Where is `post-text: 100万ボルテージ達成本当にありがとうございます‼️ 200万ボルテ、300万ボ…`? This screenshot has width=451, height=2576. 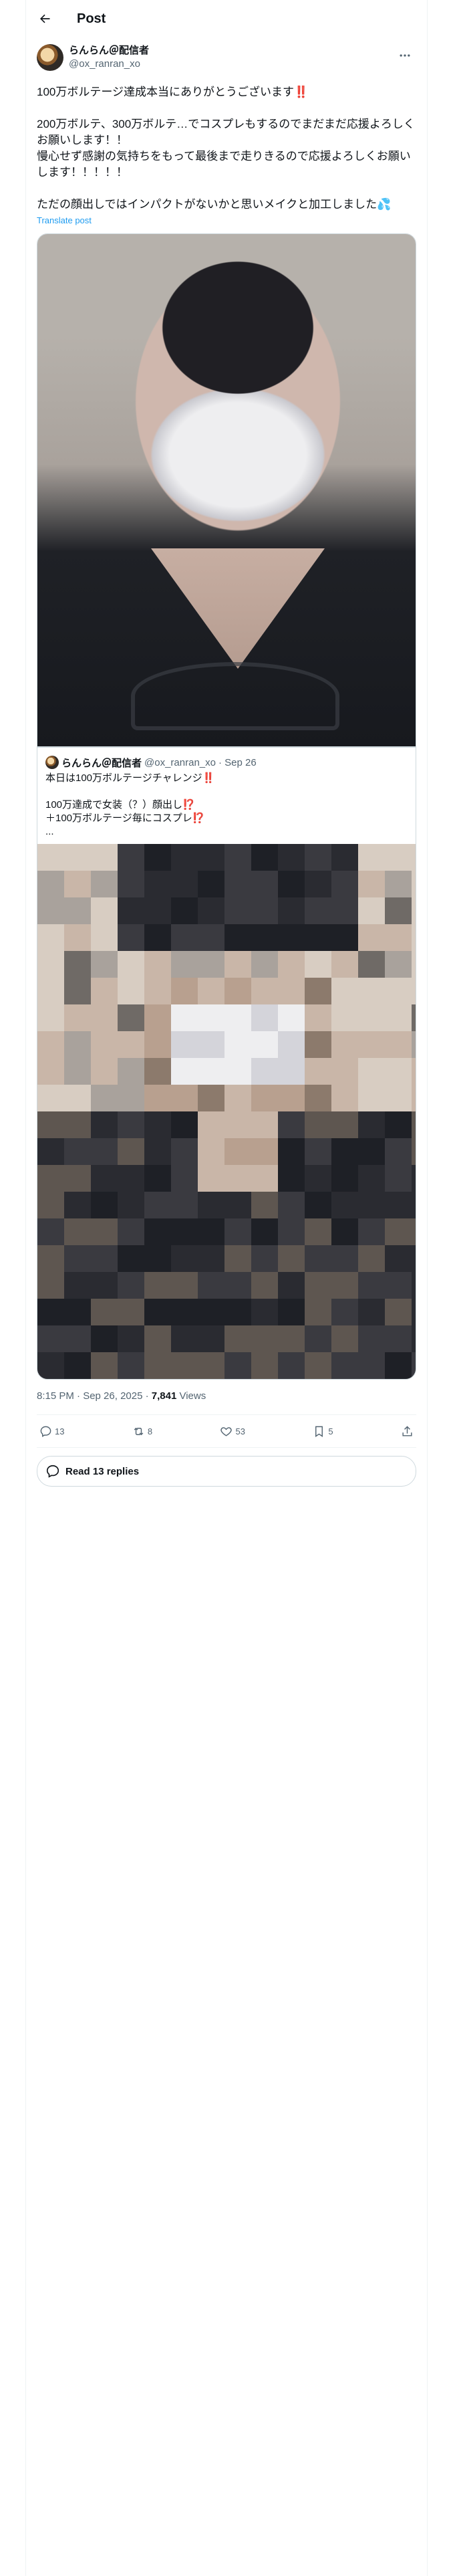 post-text: 100万ボルテージ達成本当にありがとうございます‼️ 200万ボルテ、300万ボ… is located at coordinates (226, 148).